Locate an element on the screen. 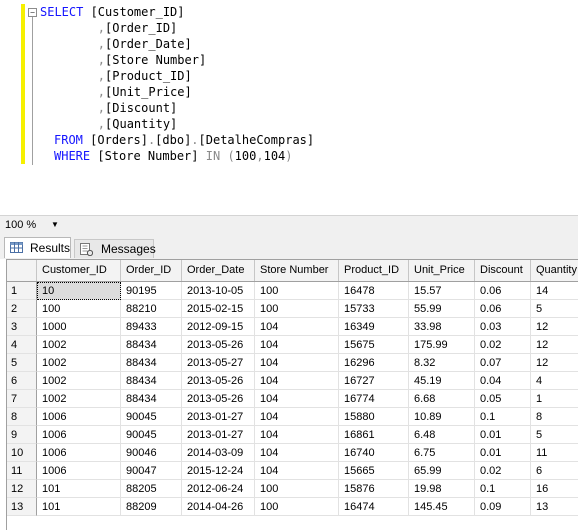  row-number: 1 is located at coordinates (22, 291).